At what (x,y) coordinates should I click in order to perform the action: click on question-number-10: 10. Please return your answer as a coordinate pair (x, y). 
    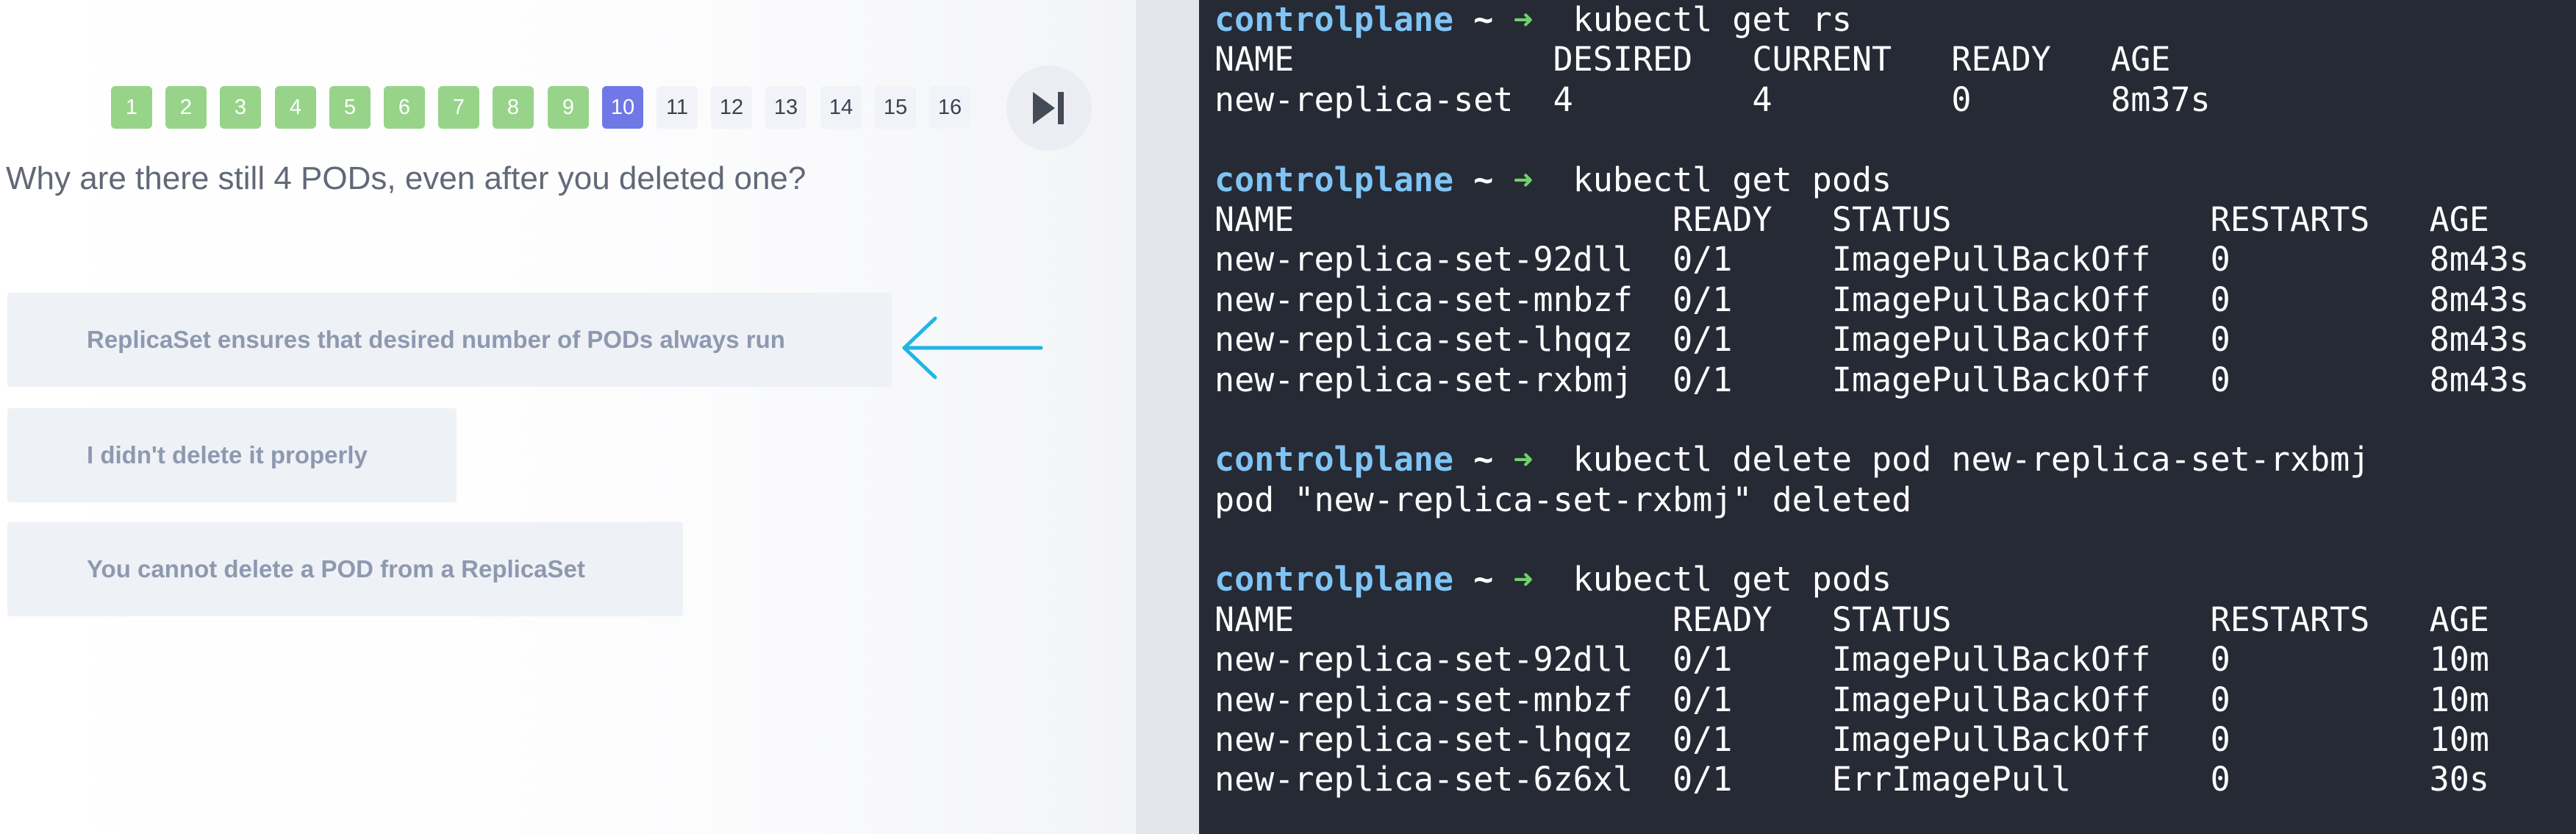
    Looking at the image, I should click on (622, 107).